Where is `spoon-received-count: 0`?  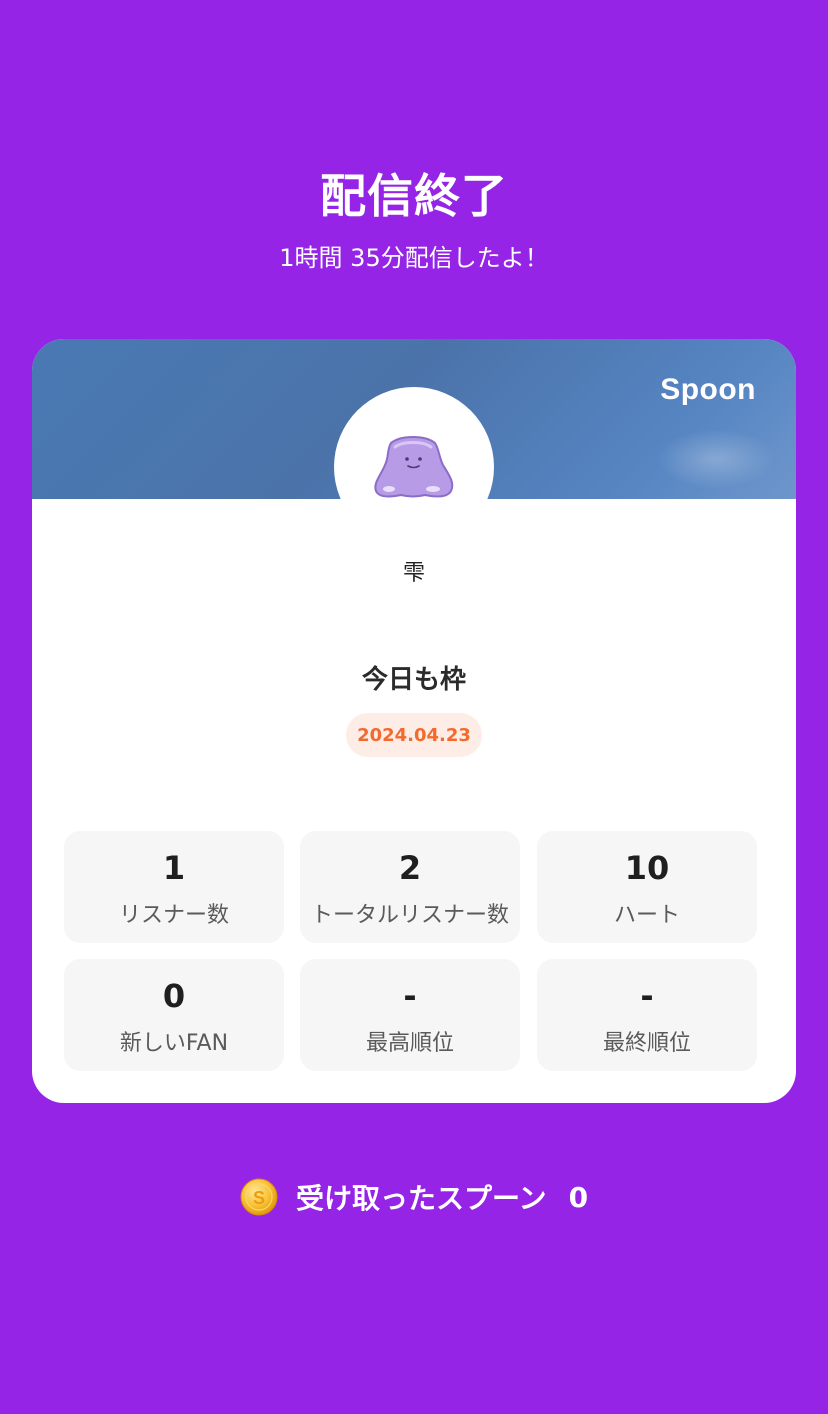
spoon-received-count: 0 is located at coordinates (578, 1197).